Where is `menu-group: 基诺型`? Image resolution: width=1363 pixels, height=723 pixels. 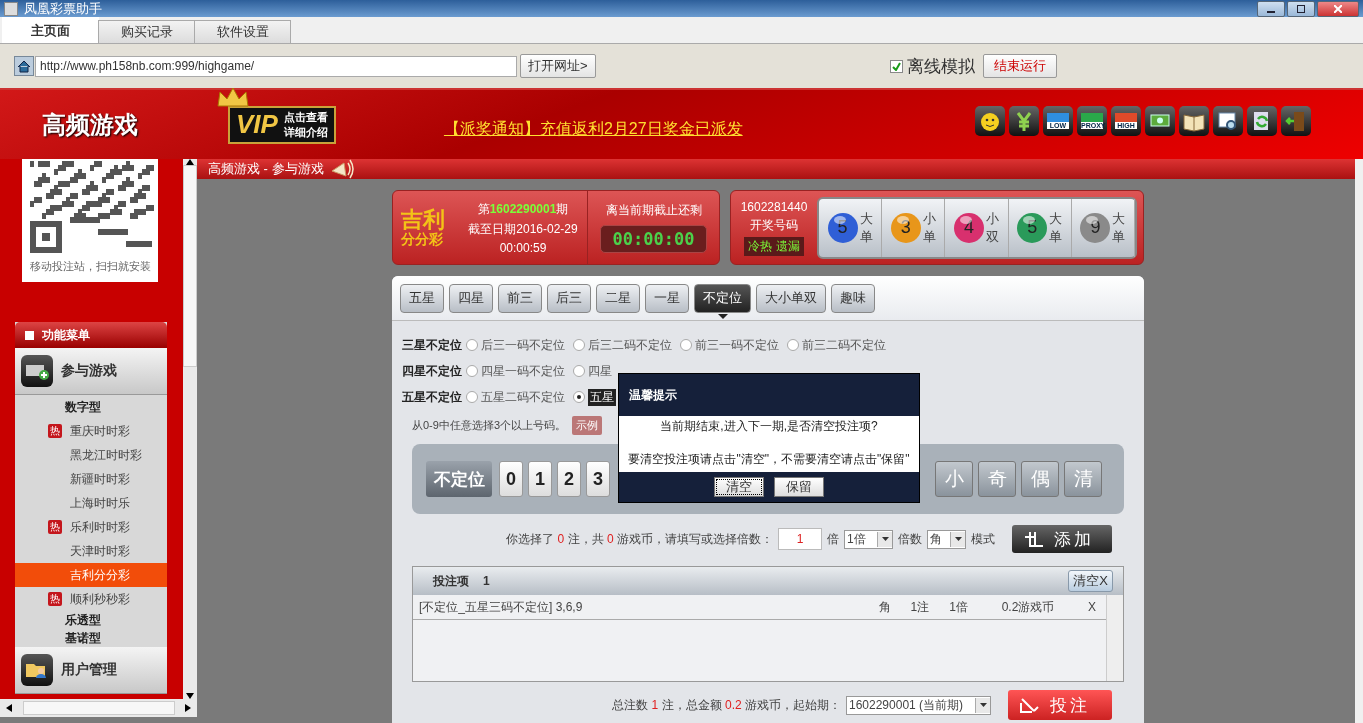
menu-group: 基诺型 is located at coordinates (91, 638).